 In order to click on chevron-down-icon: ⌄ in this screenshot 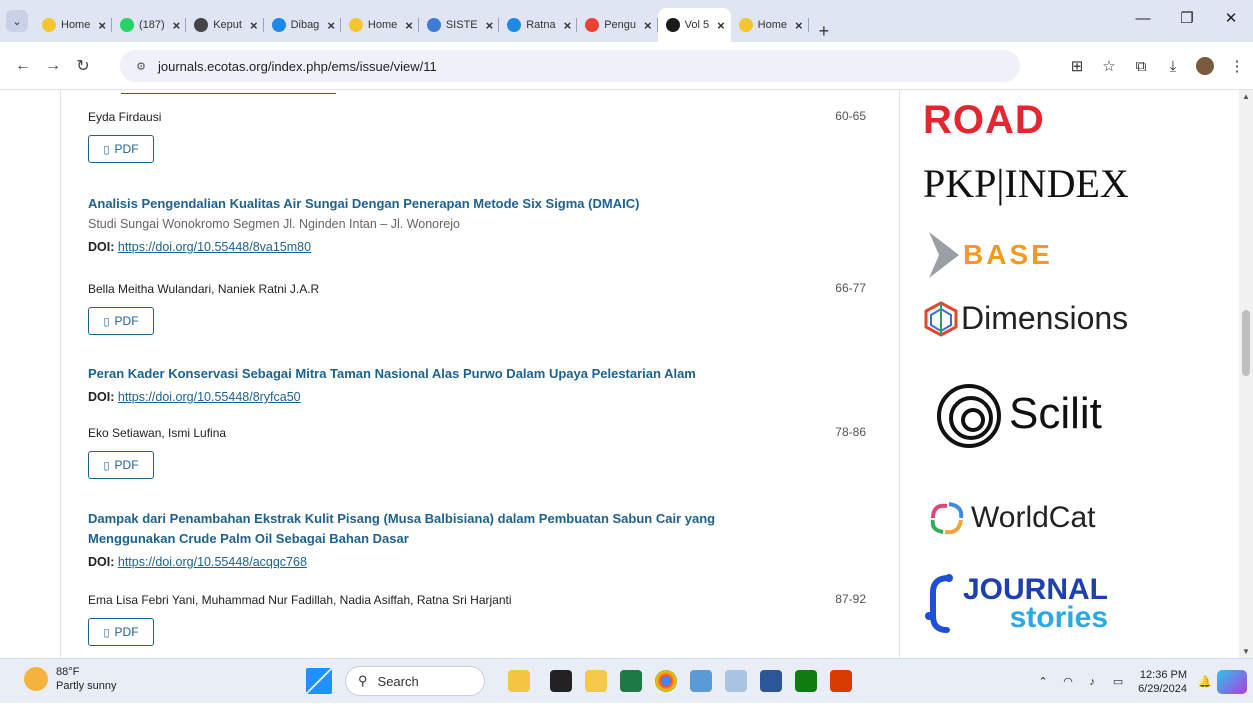, I will do `click(17, 21)`.